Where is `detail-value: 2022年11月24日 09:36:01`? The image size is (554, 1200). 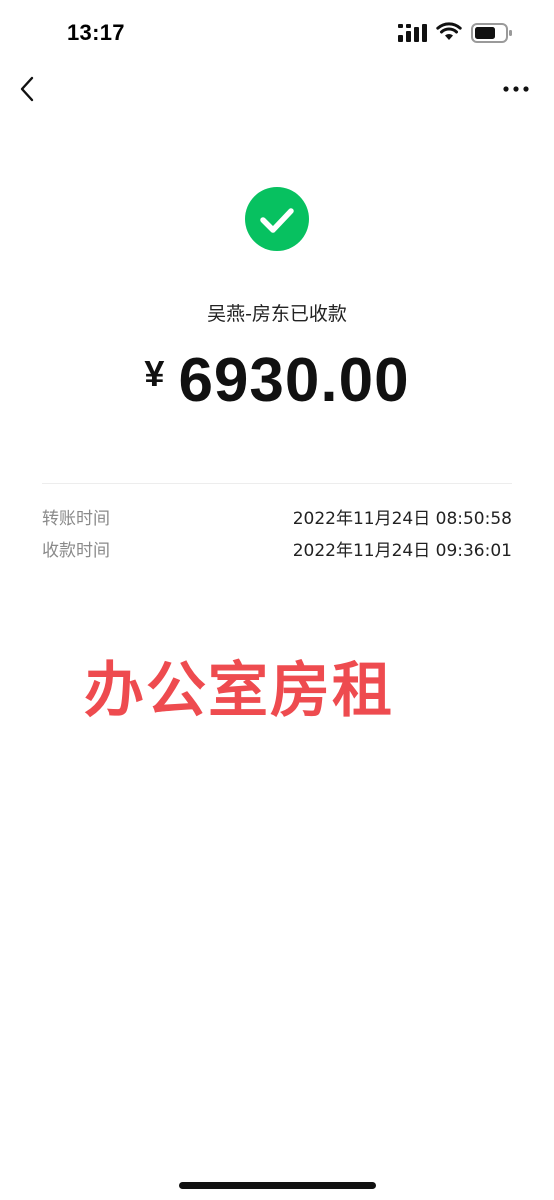
detail-value: 2022年11月24日 09:36:01 is located at coordinates (402, 550).